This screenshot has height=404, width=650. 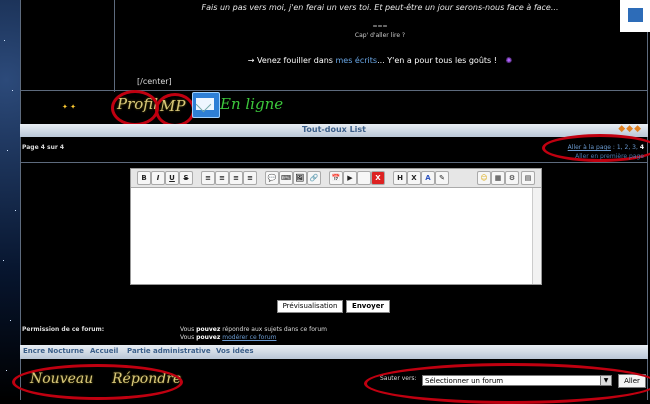 What do you see at coordinates (208, 329) in the screenshot?
I see `perm-1-strong: pouvez` at bounding box center [208, 329].